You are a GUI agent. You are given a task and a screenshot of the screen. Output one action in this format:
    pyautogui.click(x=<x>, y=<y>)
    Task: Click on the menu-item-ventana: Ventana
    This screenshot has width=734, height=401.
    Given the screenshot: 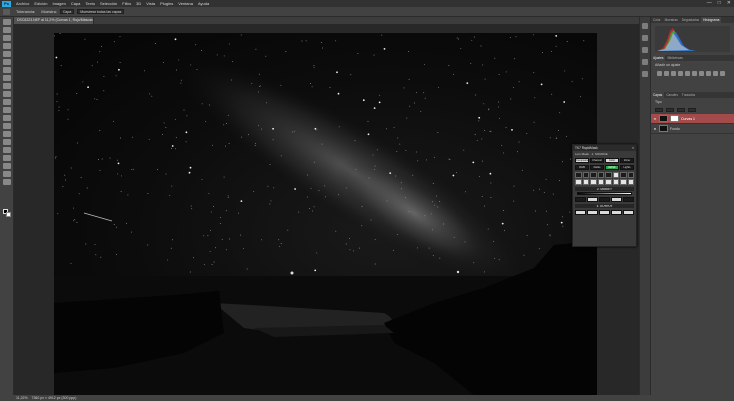 What is the action you would take?
    pyautogui.click(x=185, y=3)
    